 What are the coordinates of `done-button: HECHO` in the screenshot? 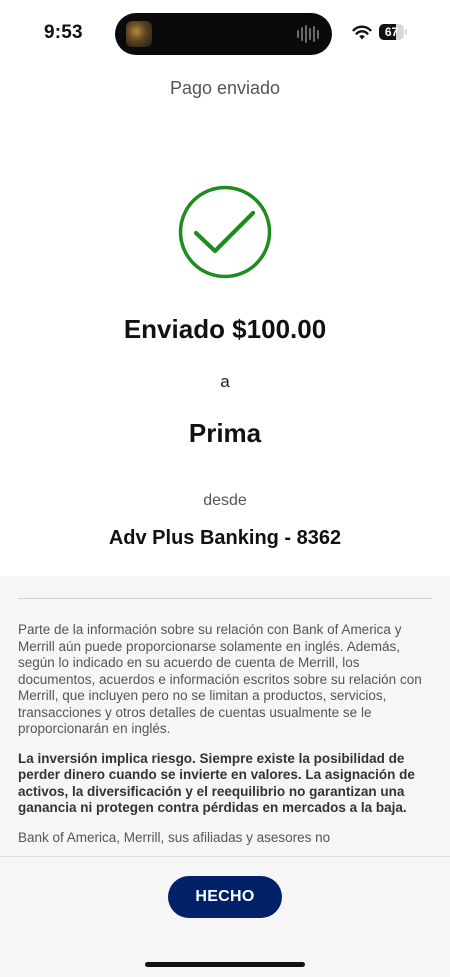 It's located at (225, 897).